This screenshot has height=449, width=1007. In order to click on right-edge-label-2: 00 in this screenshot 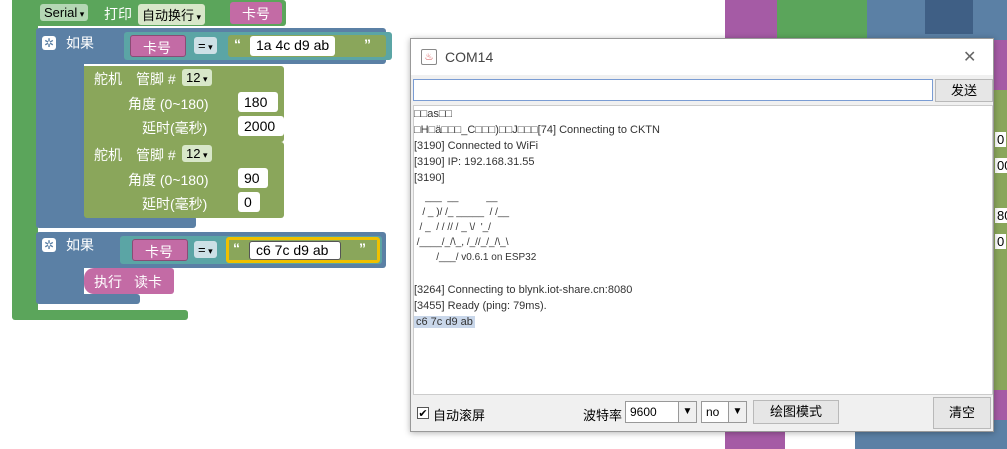, I will do `click(1001, 165)`.